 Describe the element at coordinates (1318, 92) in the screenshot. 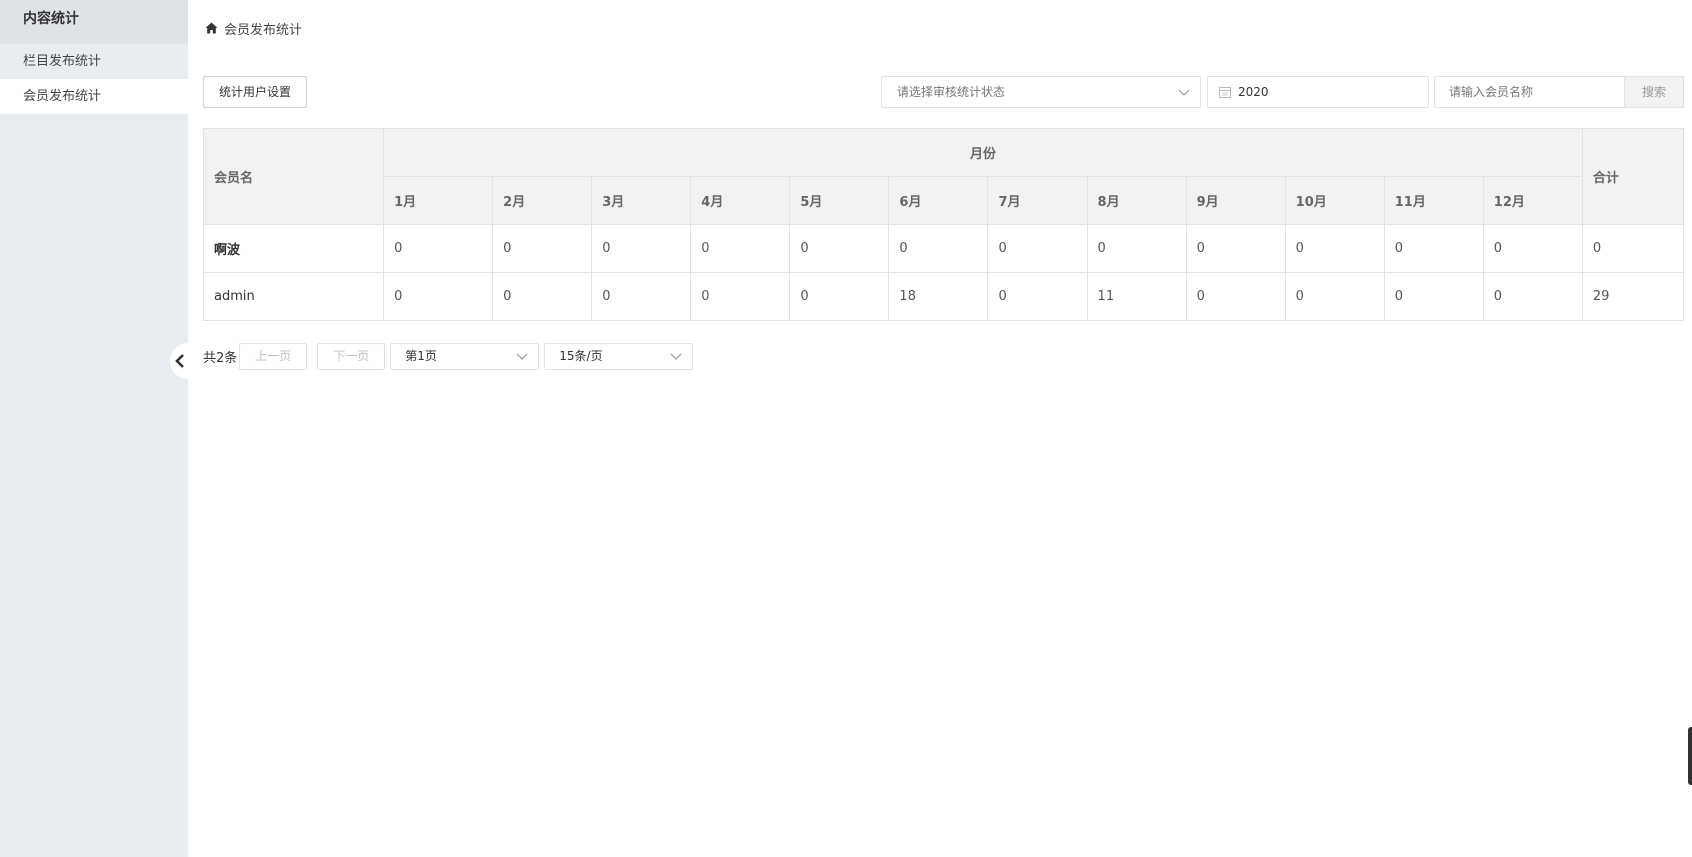

I see `year-picker: 2020` at that location.